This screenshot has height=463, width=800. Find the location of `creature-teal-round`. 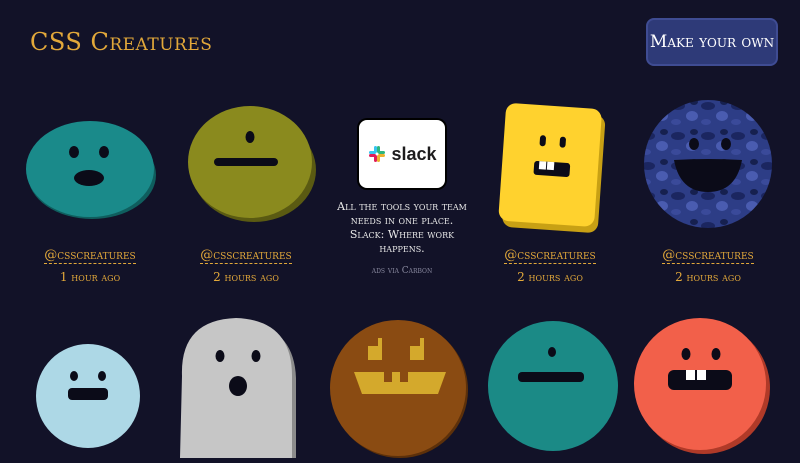

creature-teal-round is located at coordinates (92, 167).